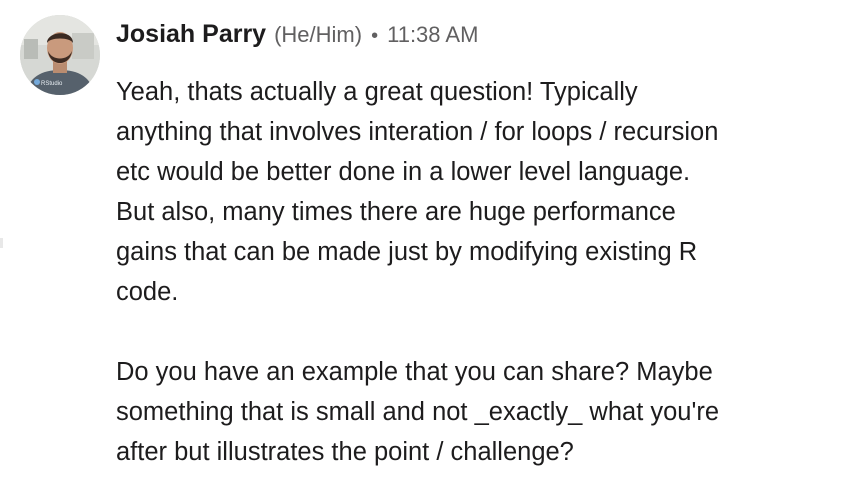  Describe the element at coordinates (1, 243) in the screenshot. I see `edge-divider` at that location.